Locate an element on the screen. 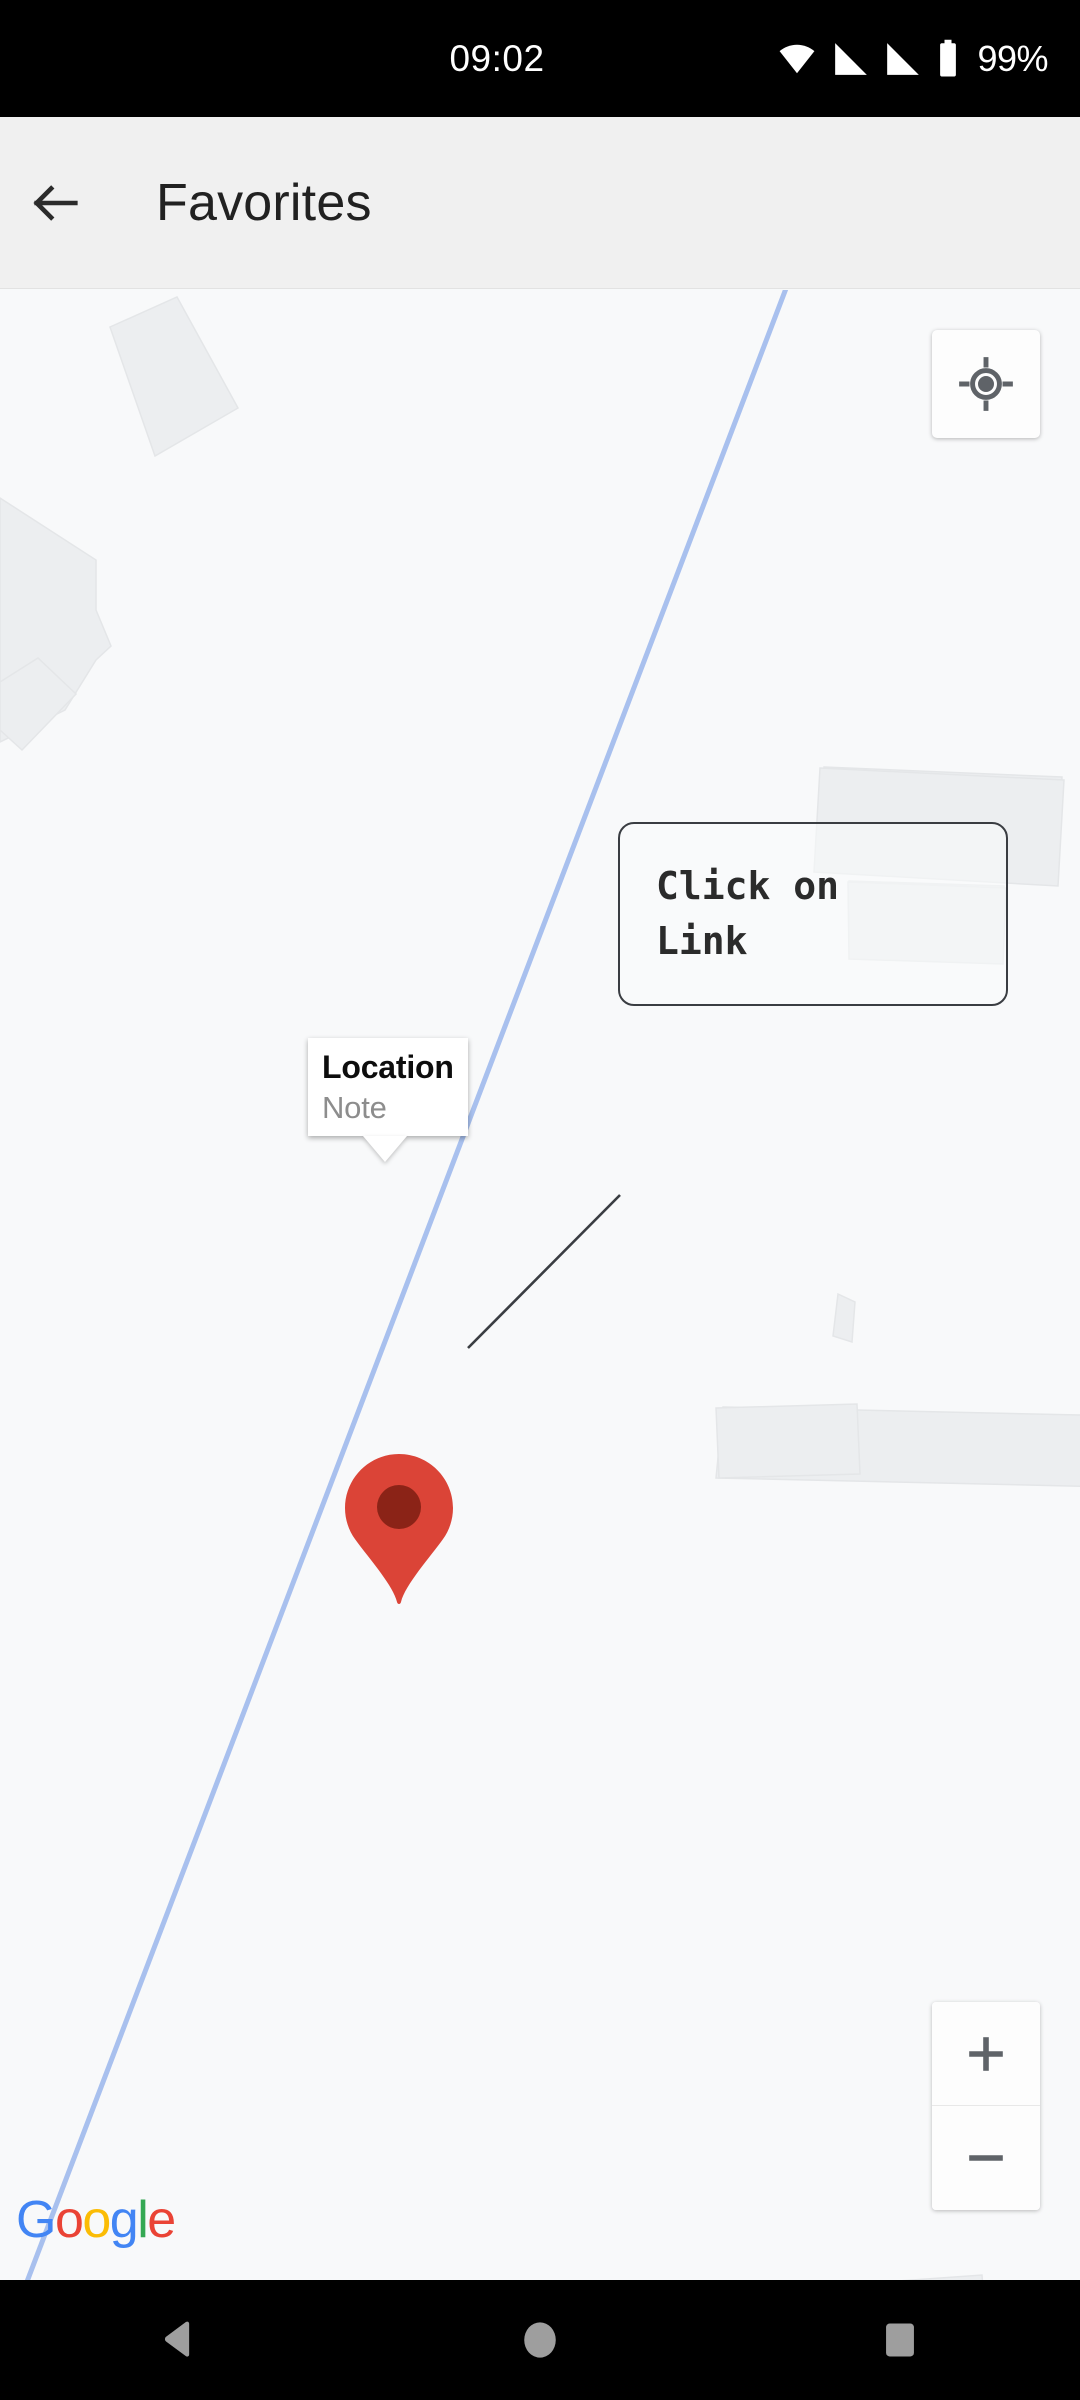 This screenshot has height=2400, width=1080. status-bar-icons: 99% is located at coordinates (911, 58).